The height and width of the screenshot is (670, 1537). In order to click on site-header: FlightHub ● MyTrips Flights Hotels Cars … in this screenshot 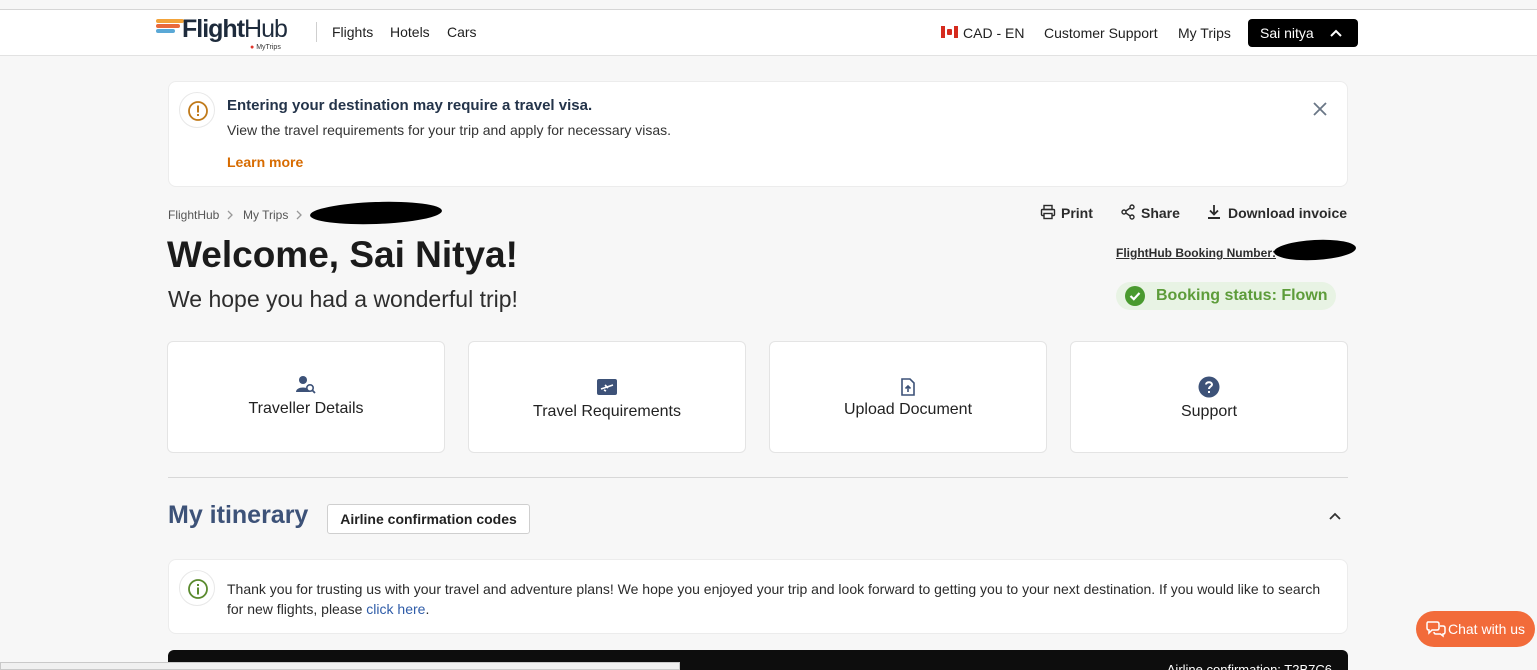, I will do `click(768, 33)`.